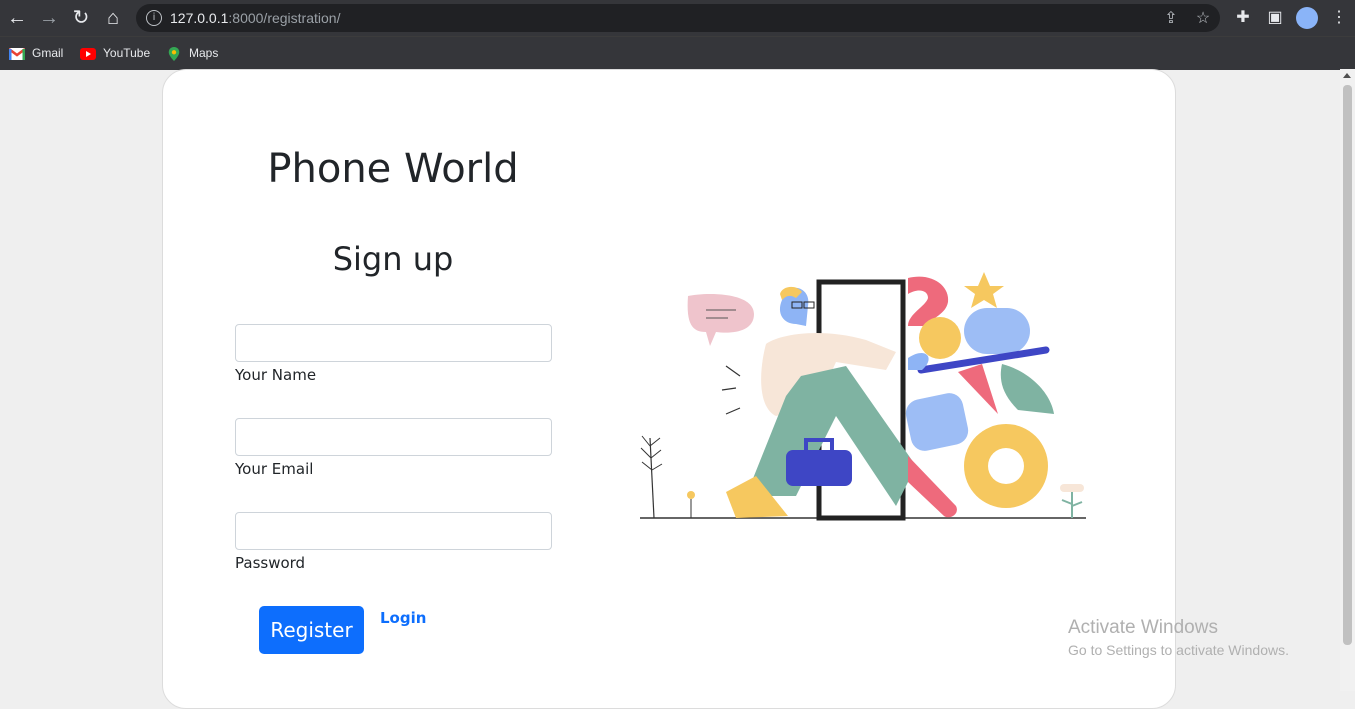  What do you see at coordinates (393, 259) in the screenshot?
I see `page-heading: Sign up` at bounding box center [393, 259].